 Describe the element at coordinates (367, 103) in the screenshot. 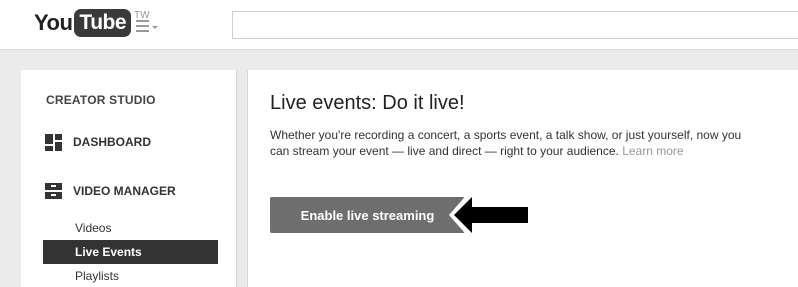

I see `page-title: Live events: Do it live!` at that location.